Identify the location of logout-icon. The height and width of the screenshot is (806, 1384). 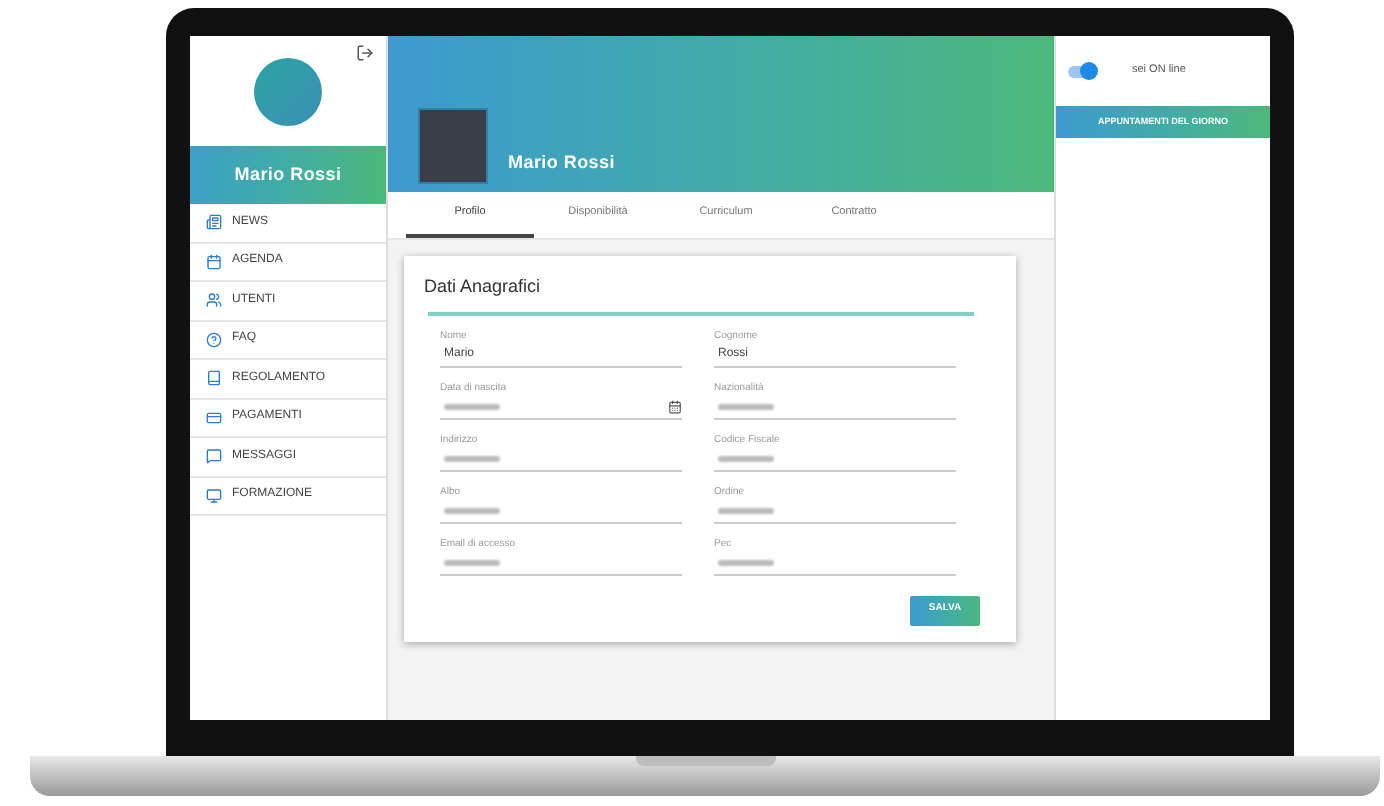
(365, 53).